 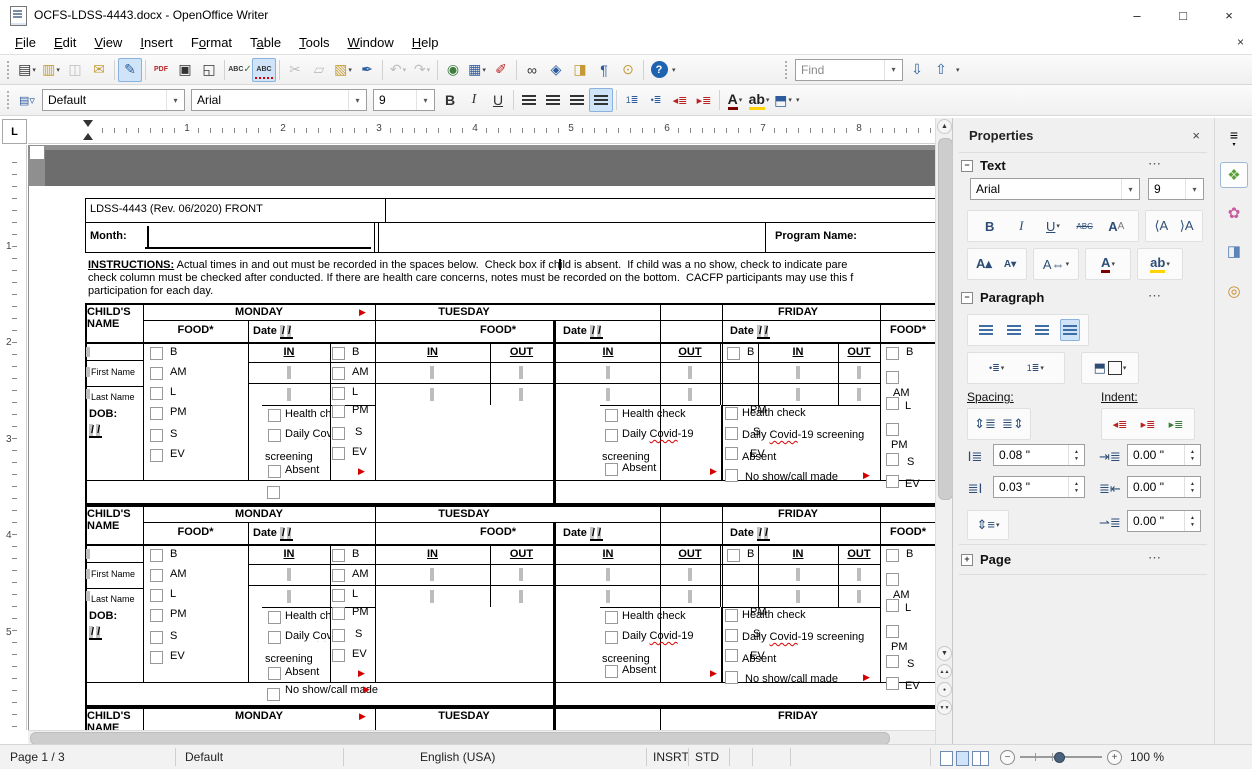 I want to click on sidebar-font-name-select: Arial ▾, so click(x=1055, y=189).